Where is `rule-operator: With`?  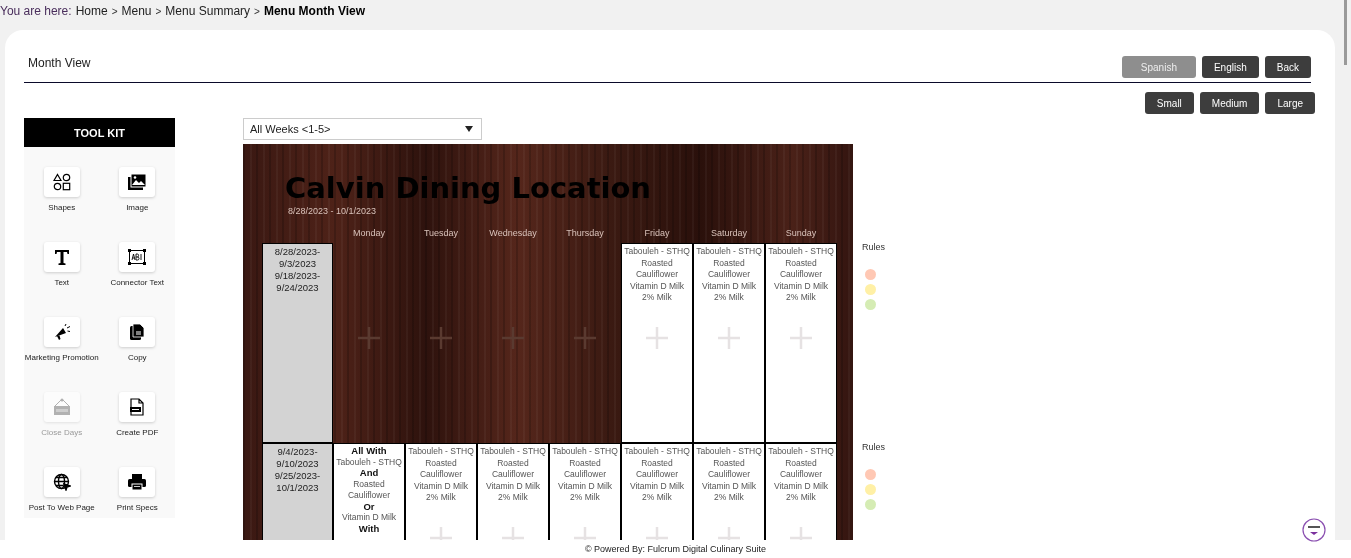 rule-operator: With is located at coordinates (369, 528).